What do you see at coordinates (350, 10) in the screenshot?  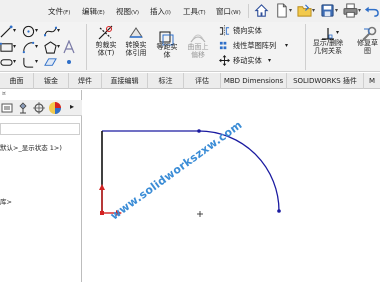 I see `print-icon` at bounding box center [350, 10].